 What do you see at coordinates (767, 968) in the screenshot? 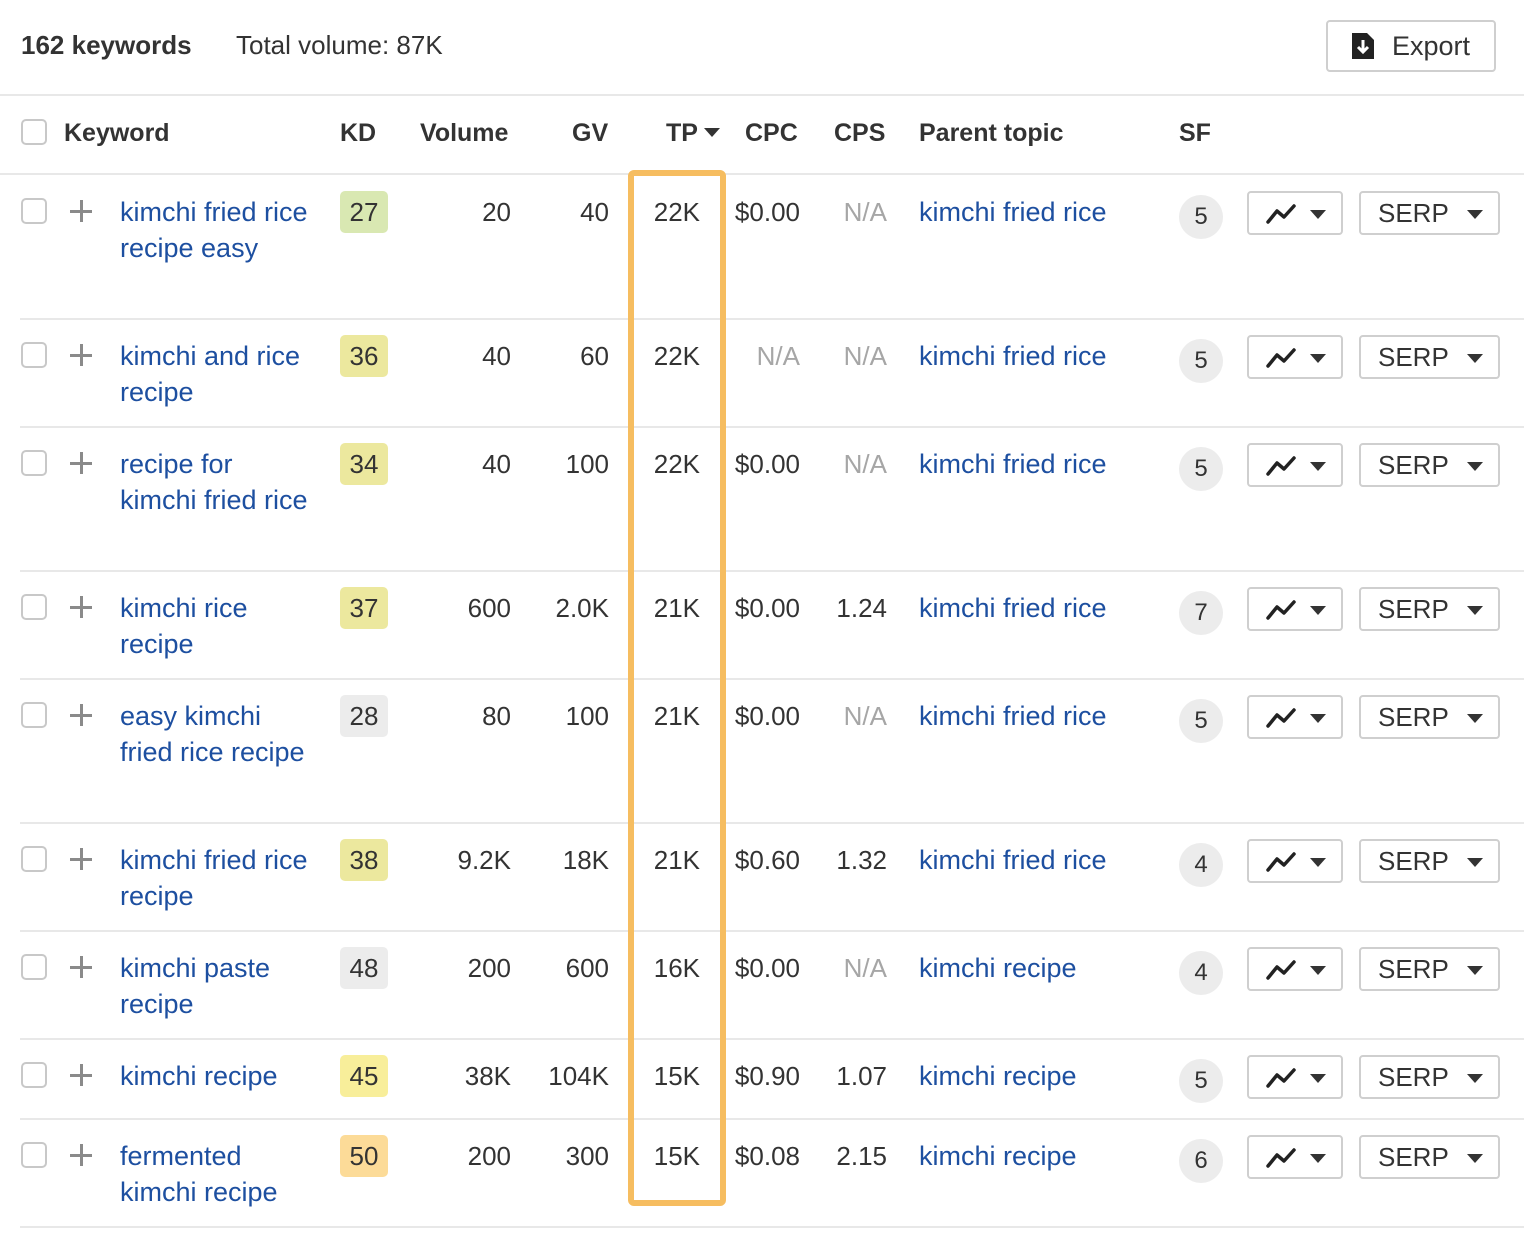
I see `cpc-value: $0.00` at bounding box center [767, 968].